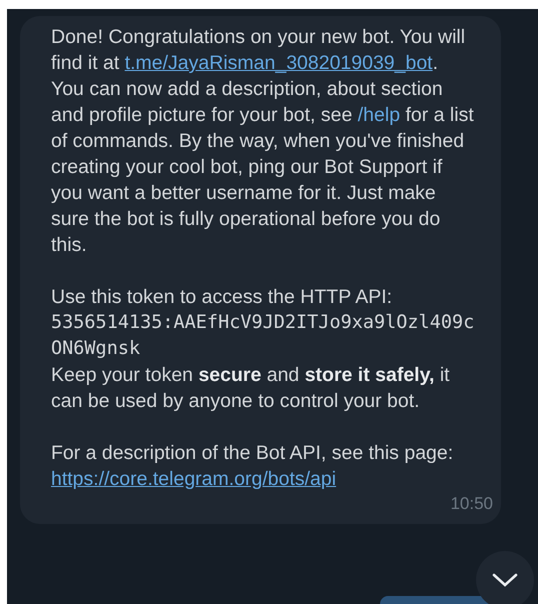 The width and height of the screenshot is (538, 604). Describe the element at coordinates (252, 466) in the screenshot. I see `message-text: For a description of the Bot API, see this page: https://core.telegram.org/bots/api` at that location.